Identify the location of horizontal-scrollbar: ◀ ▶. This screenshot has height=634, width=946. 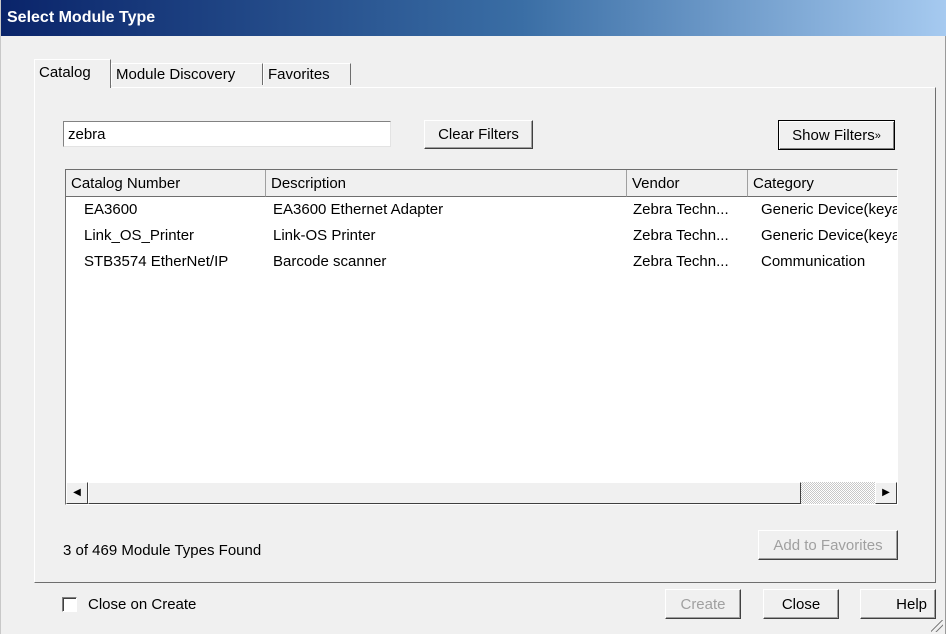
(481, 493).